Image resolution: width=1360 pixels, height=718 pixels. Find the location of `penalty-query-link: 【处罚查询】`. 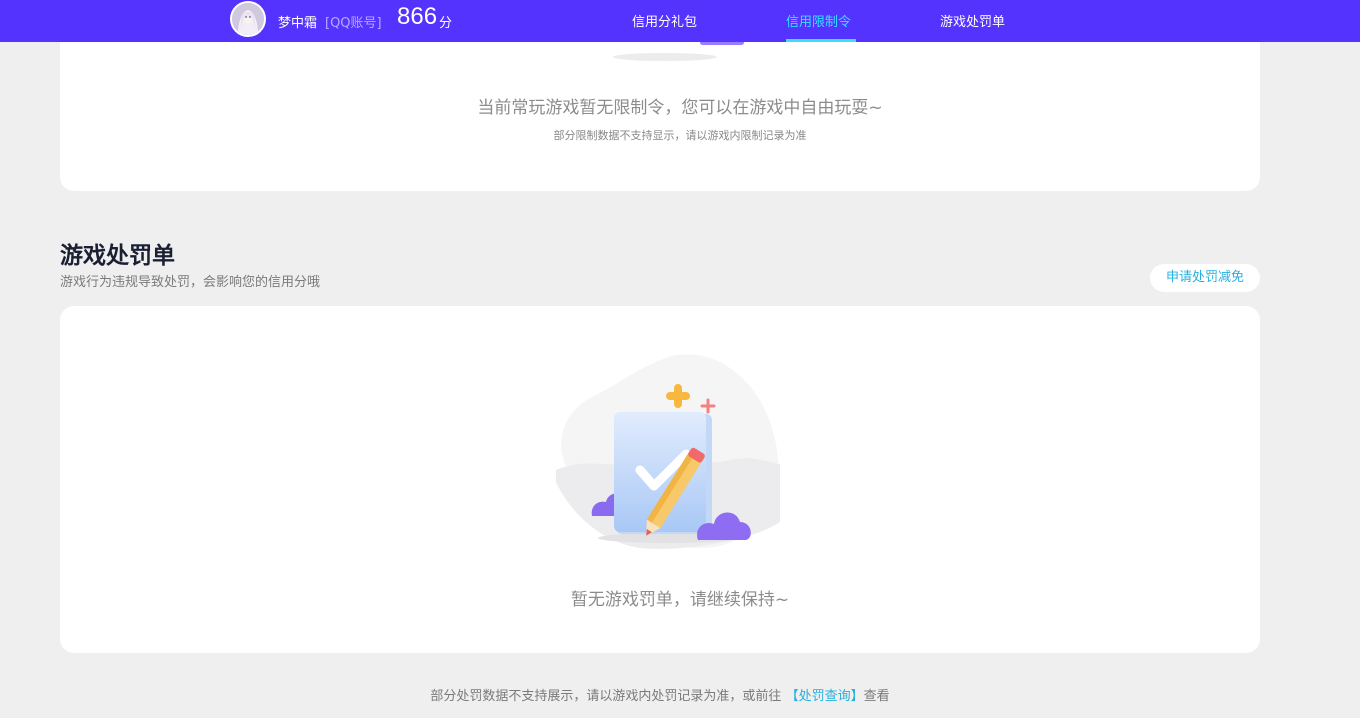

penalty-query-link: 【处罚查询】 is located at coordinates (825, 696).